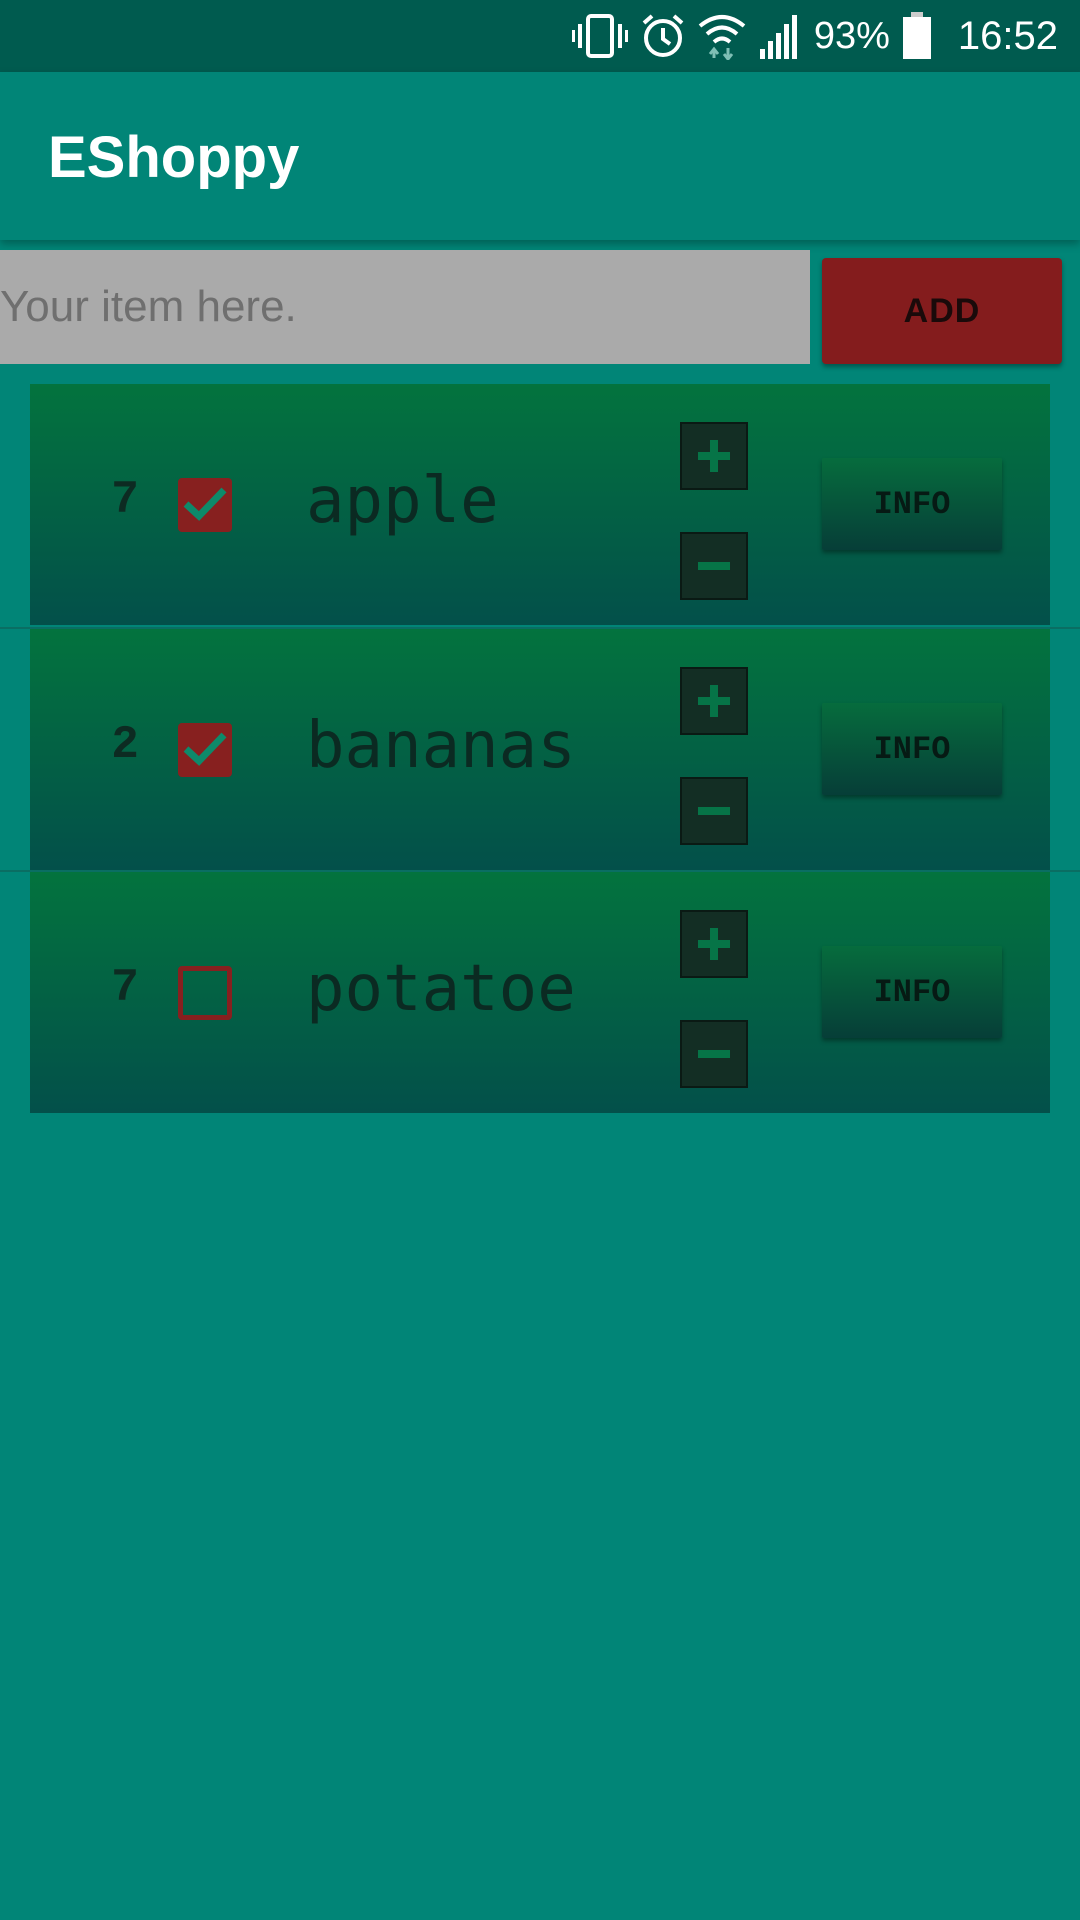  Describe the element at coordinates (405, 307) in the screenshot. I see `item-input` at that location.